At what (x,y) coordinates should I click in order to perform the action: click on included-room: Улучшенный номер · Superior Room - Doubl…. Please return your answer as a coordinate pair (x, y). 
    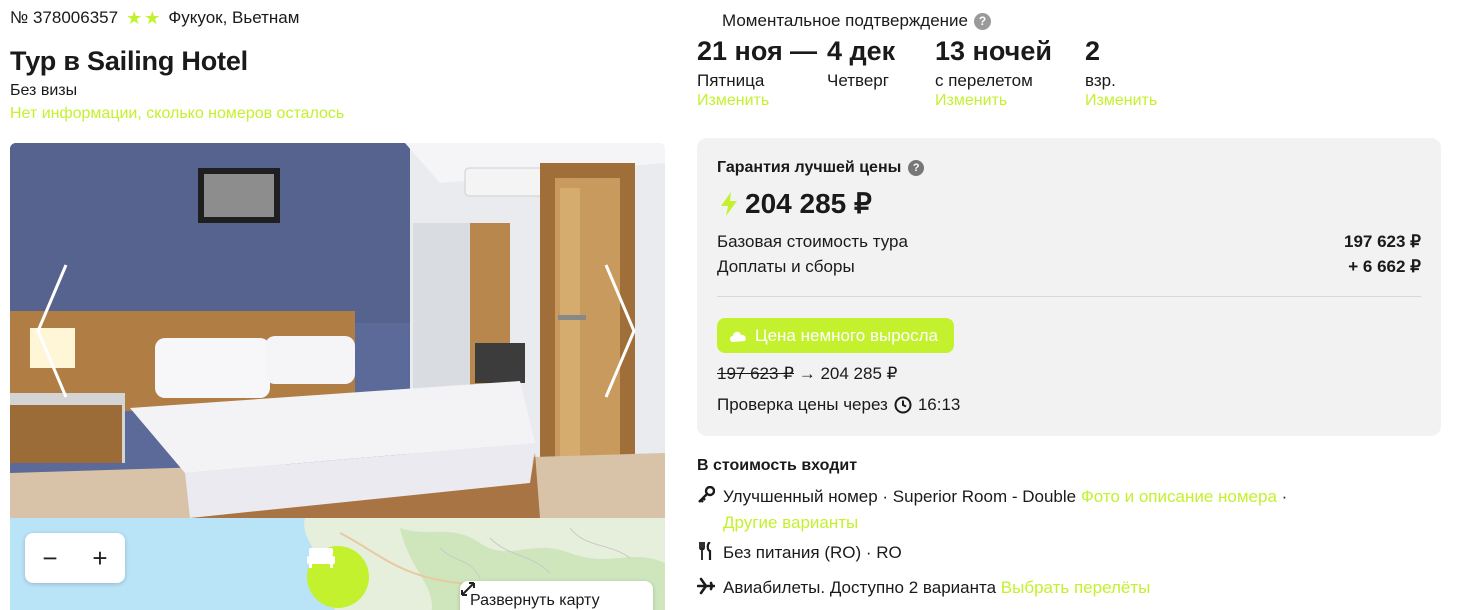
    Looking at the image, I should click on (1015, 510).